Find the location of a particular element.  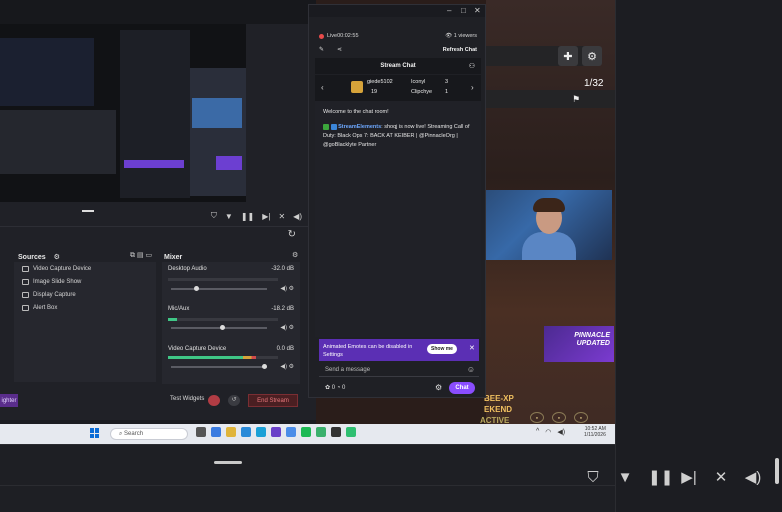

sources-settings-icon: ⚙ is located at coordinates (57, 257).